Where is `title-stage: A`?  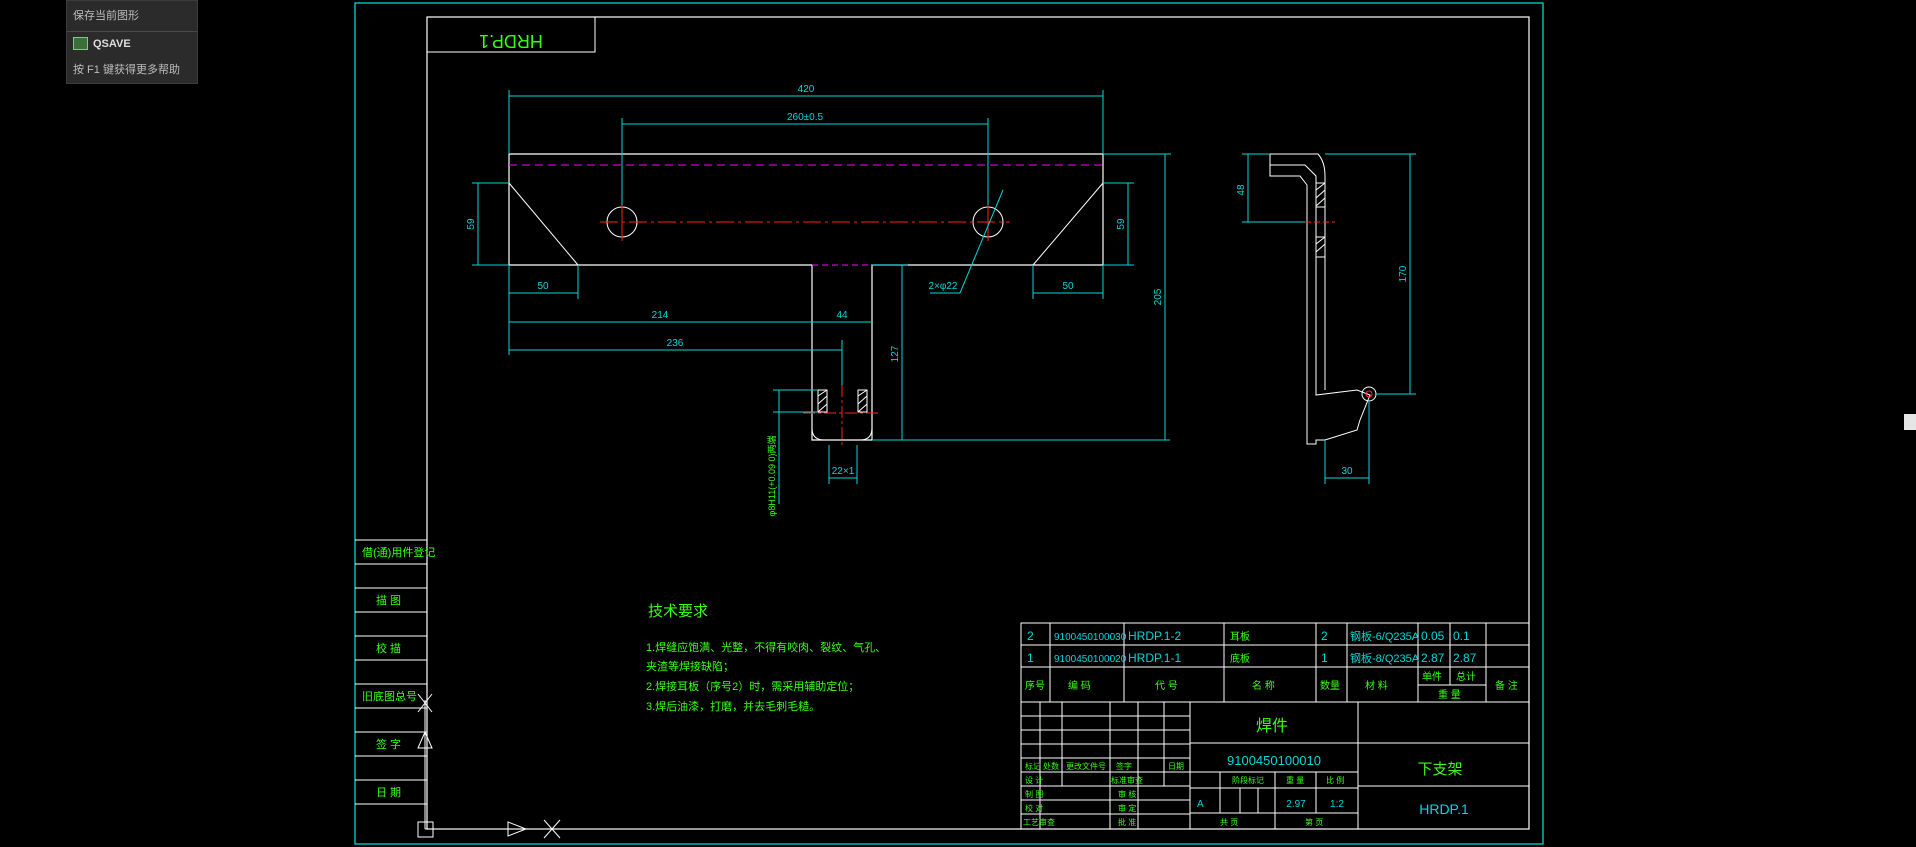
title-stage: A is located at coordinates (1200, 804).